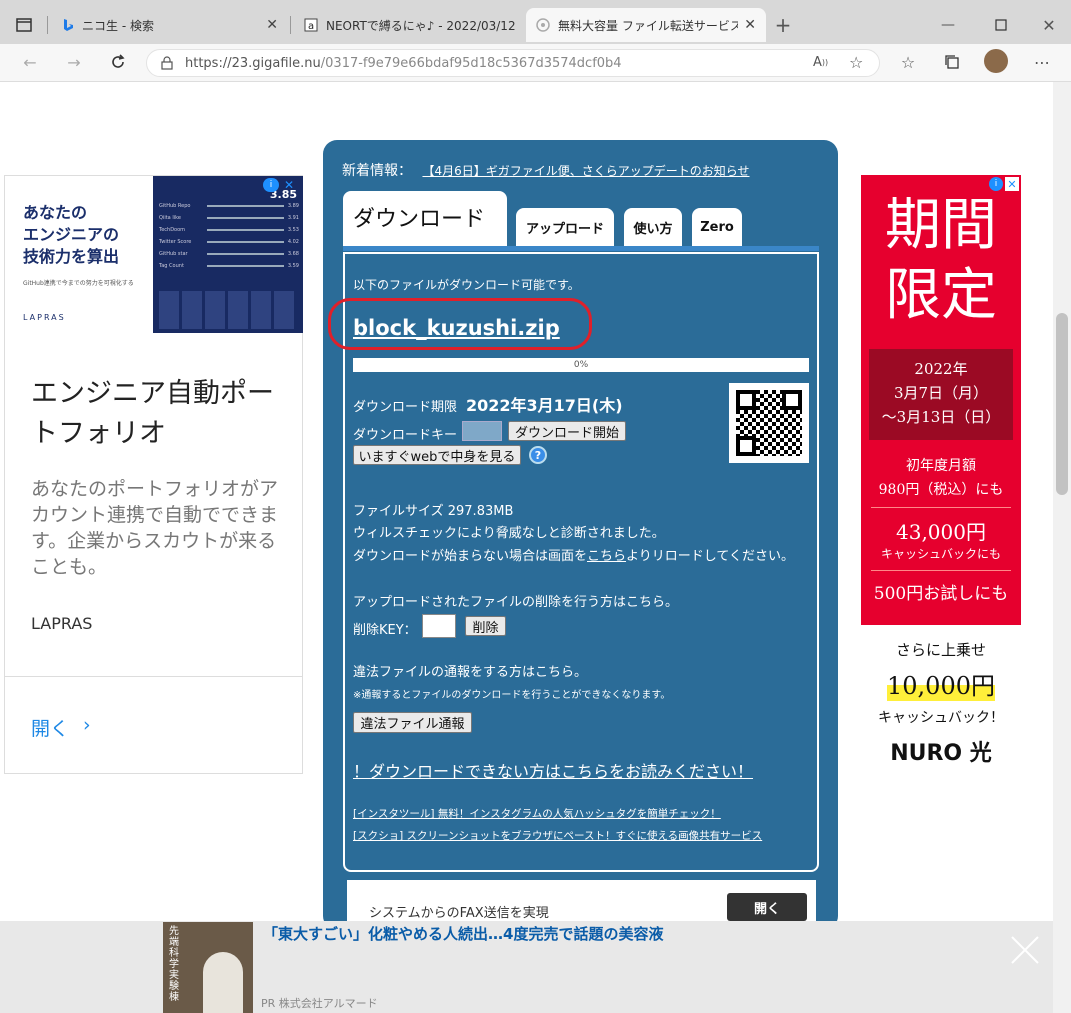 The width and height of the screenshot is (1071, 1013). I want to click on divider, so click(153, 676).